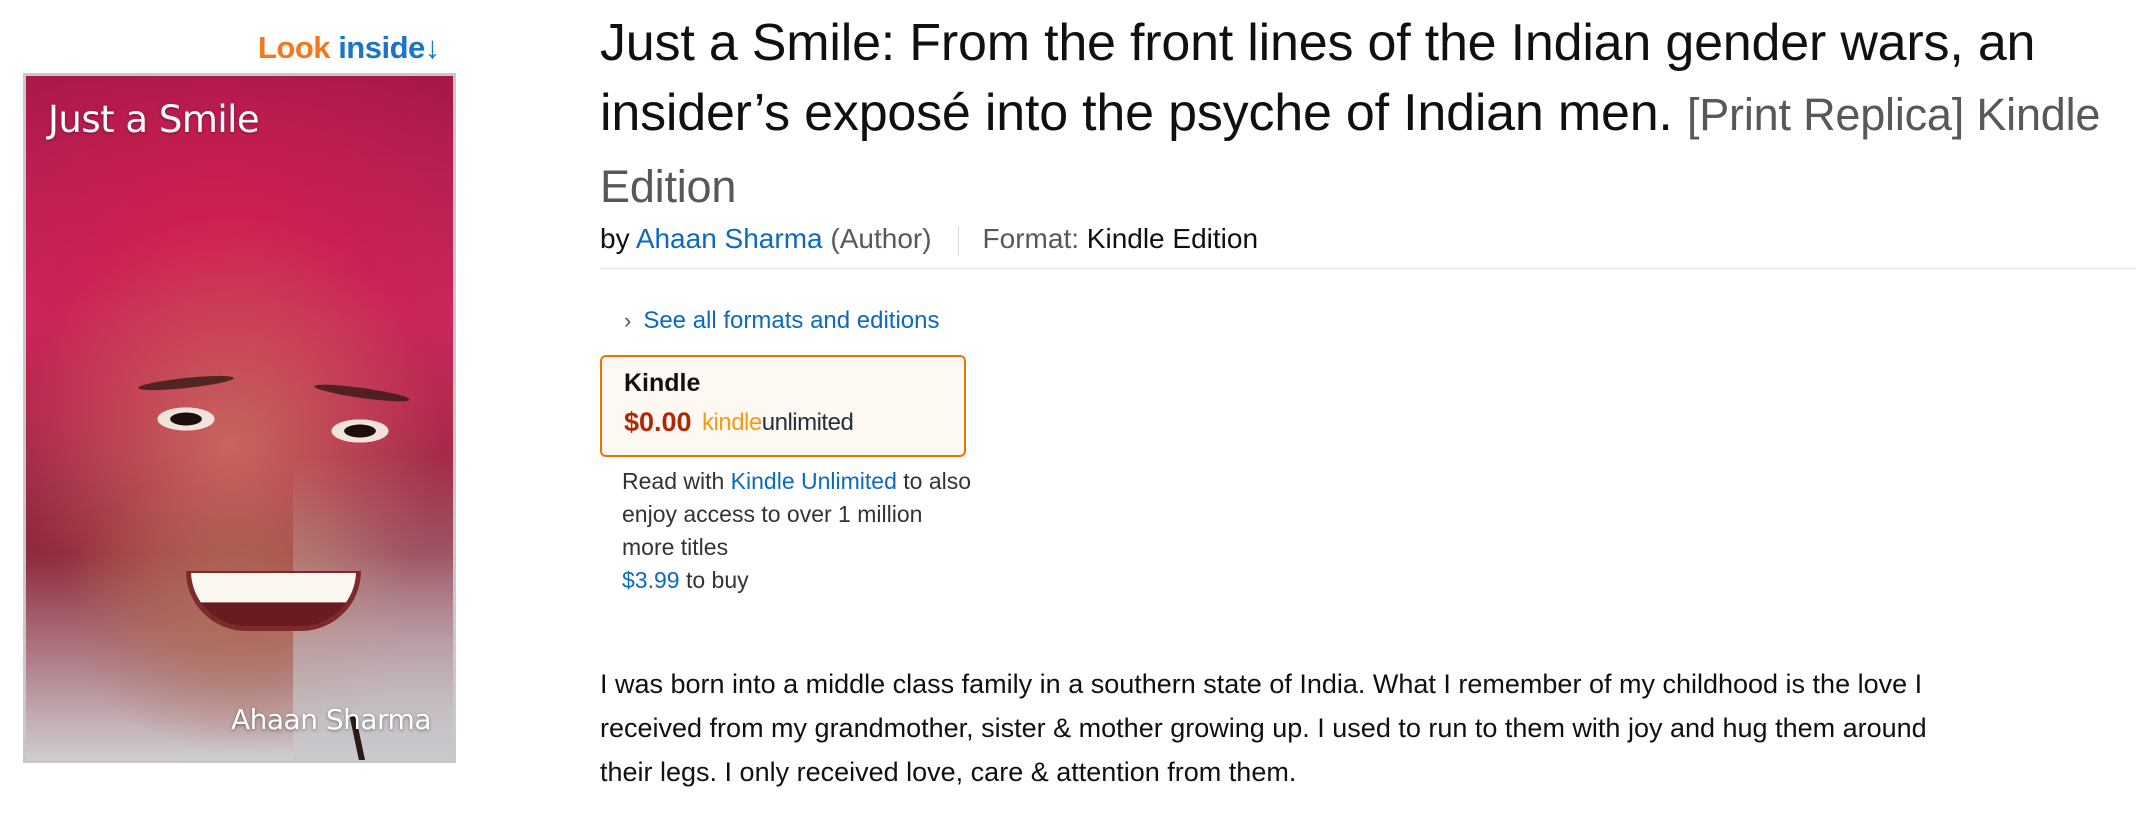 This screenshot has width=2136, height=820. What do you see at coordinates (783, 406) in the screenshot?
I see `format-card-kindle: Kindle $0.00 kindleunlimited` at bounding box center [783, 406].